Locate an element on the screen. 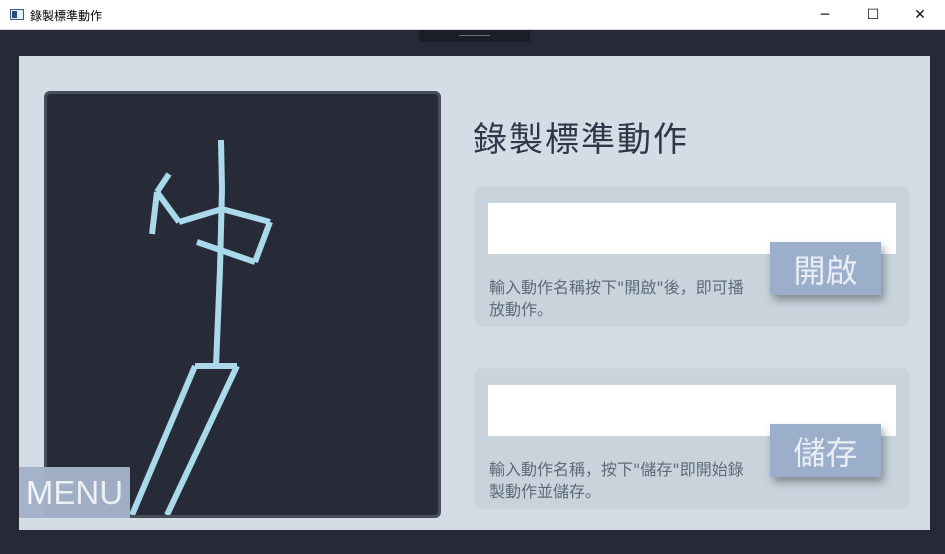 This screenshot has width=945, height=554. pull-down-handle is located at coordinates (474, 36).